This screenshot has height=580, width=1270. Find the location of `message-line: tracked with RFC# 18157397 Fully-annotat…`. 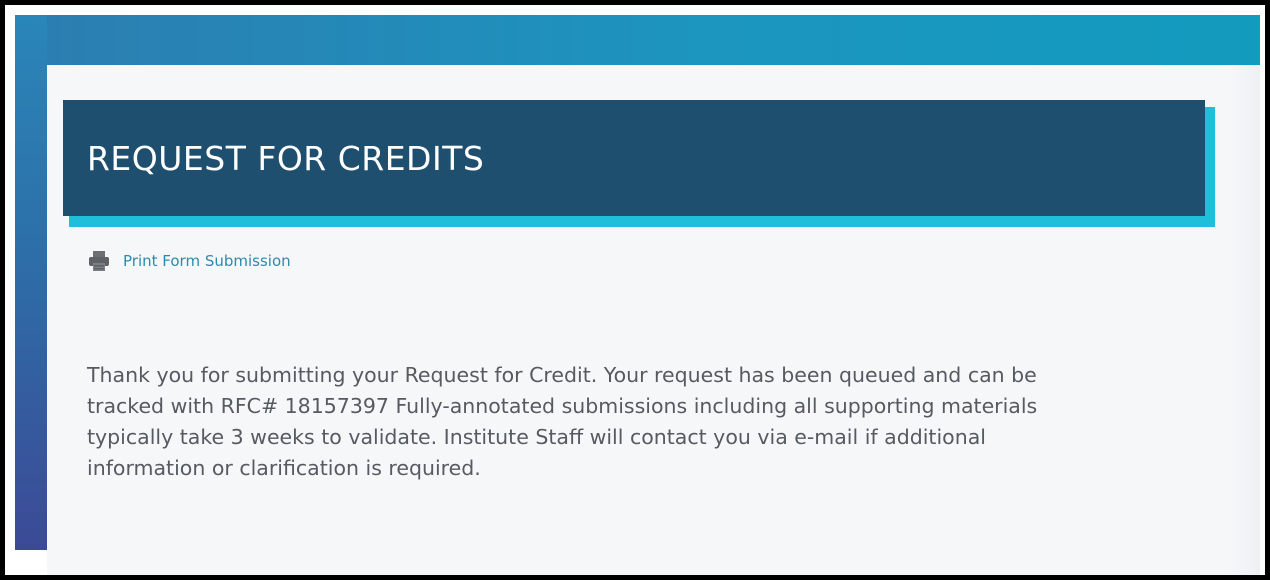

message-line: tracked with RFC# 18157397 Fully-annotat… is located at coordinates (562, 406).